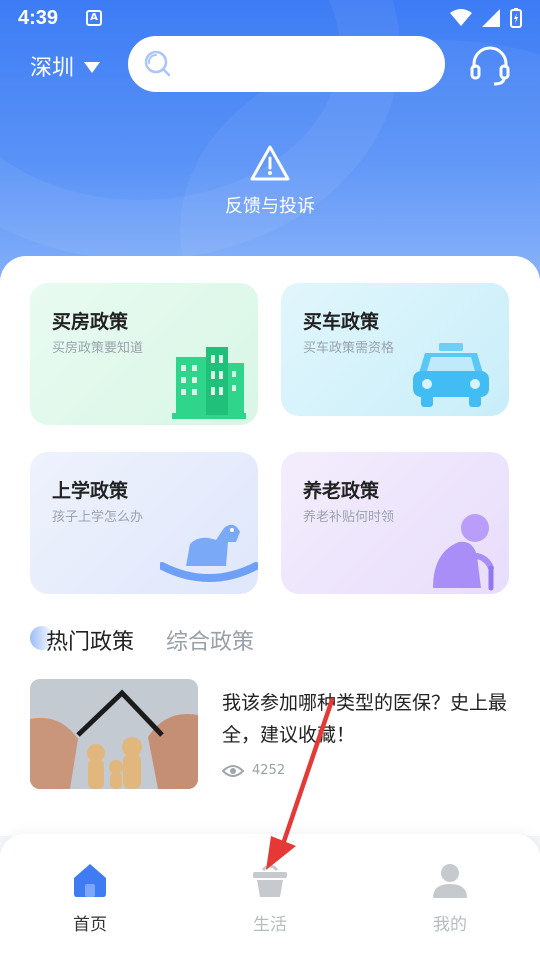  I want to click on signal-icon, so click(491, 18).